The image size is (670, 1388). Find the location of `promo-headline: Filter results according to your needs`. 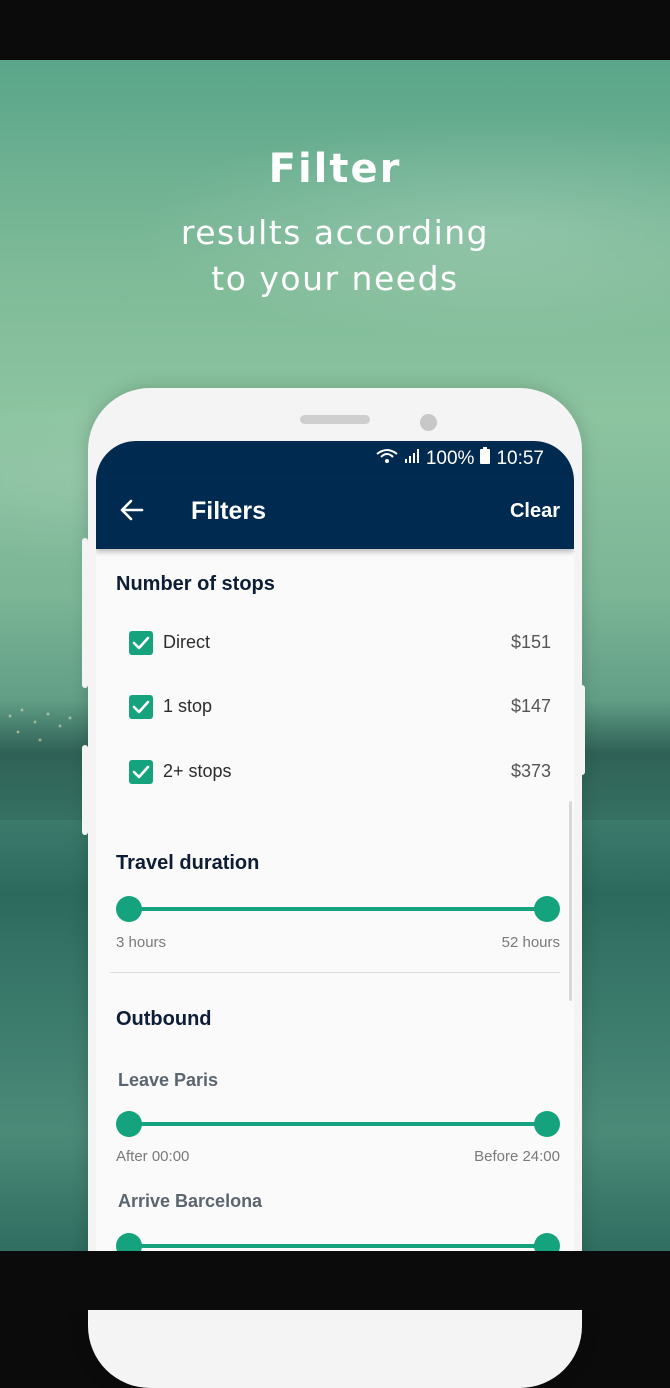

promo-headline: Filter results according to your needs is located at coordinates (335, 224).